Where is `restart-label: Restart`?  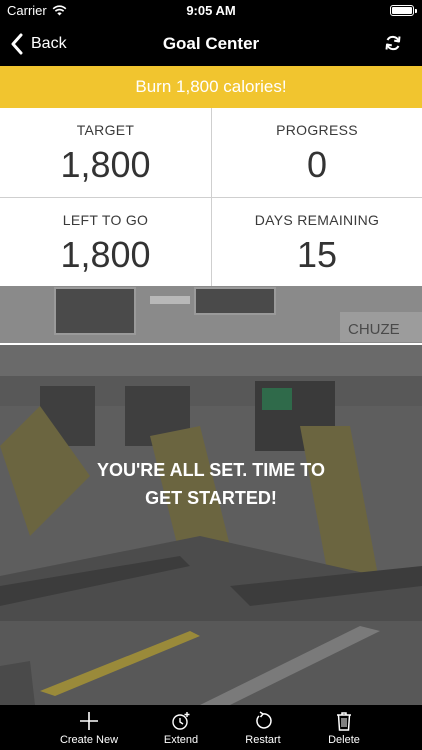
restart-label: Restart is located at coordinates (263, 740).